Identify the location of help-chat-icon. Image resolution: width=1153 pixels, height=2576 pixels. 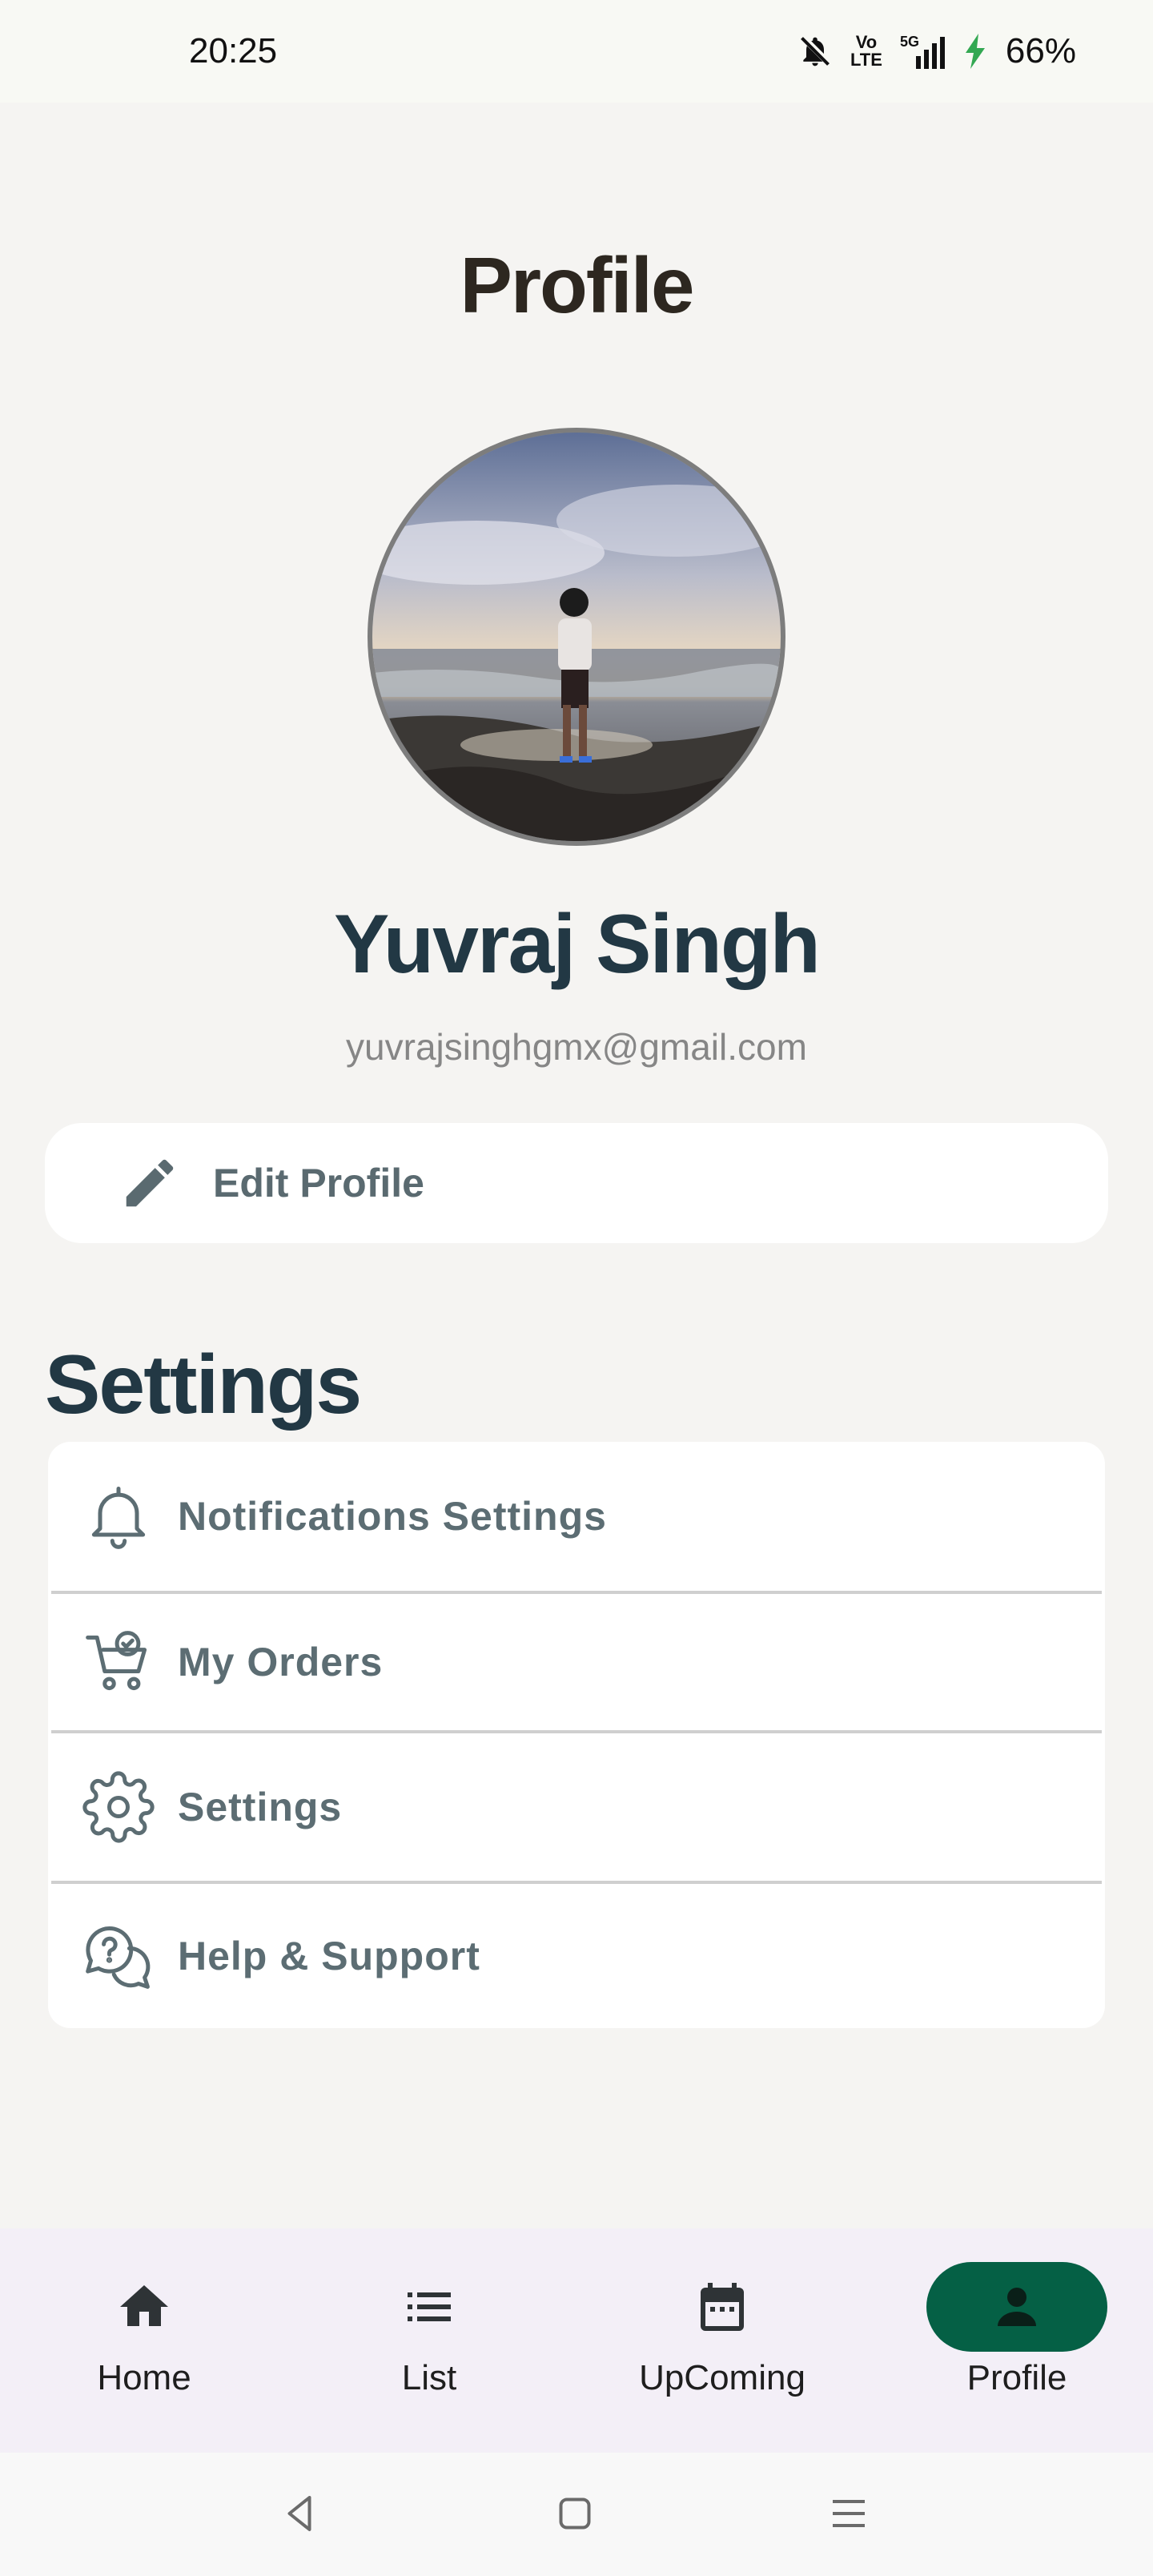
(118, 1957).